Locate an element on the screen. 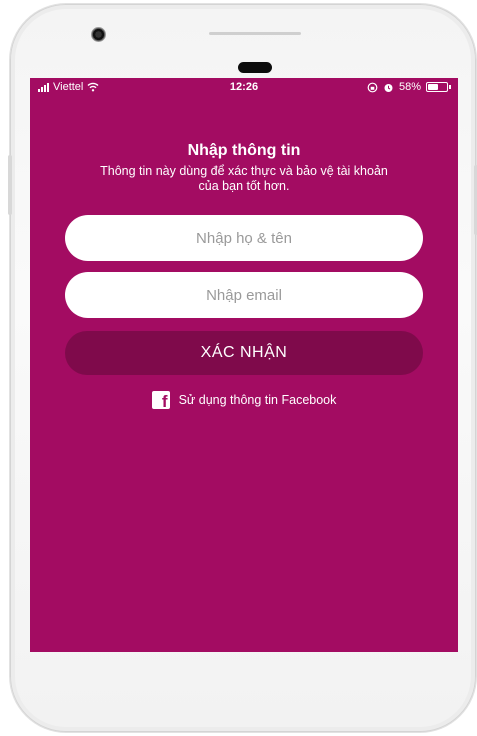  battery-cap is located at coordinates (450, 87).